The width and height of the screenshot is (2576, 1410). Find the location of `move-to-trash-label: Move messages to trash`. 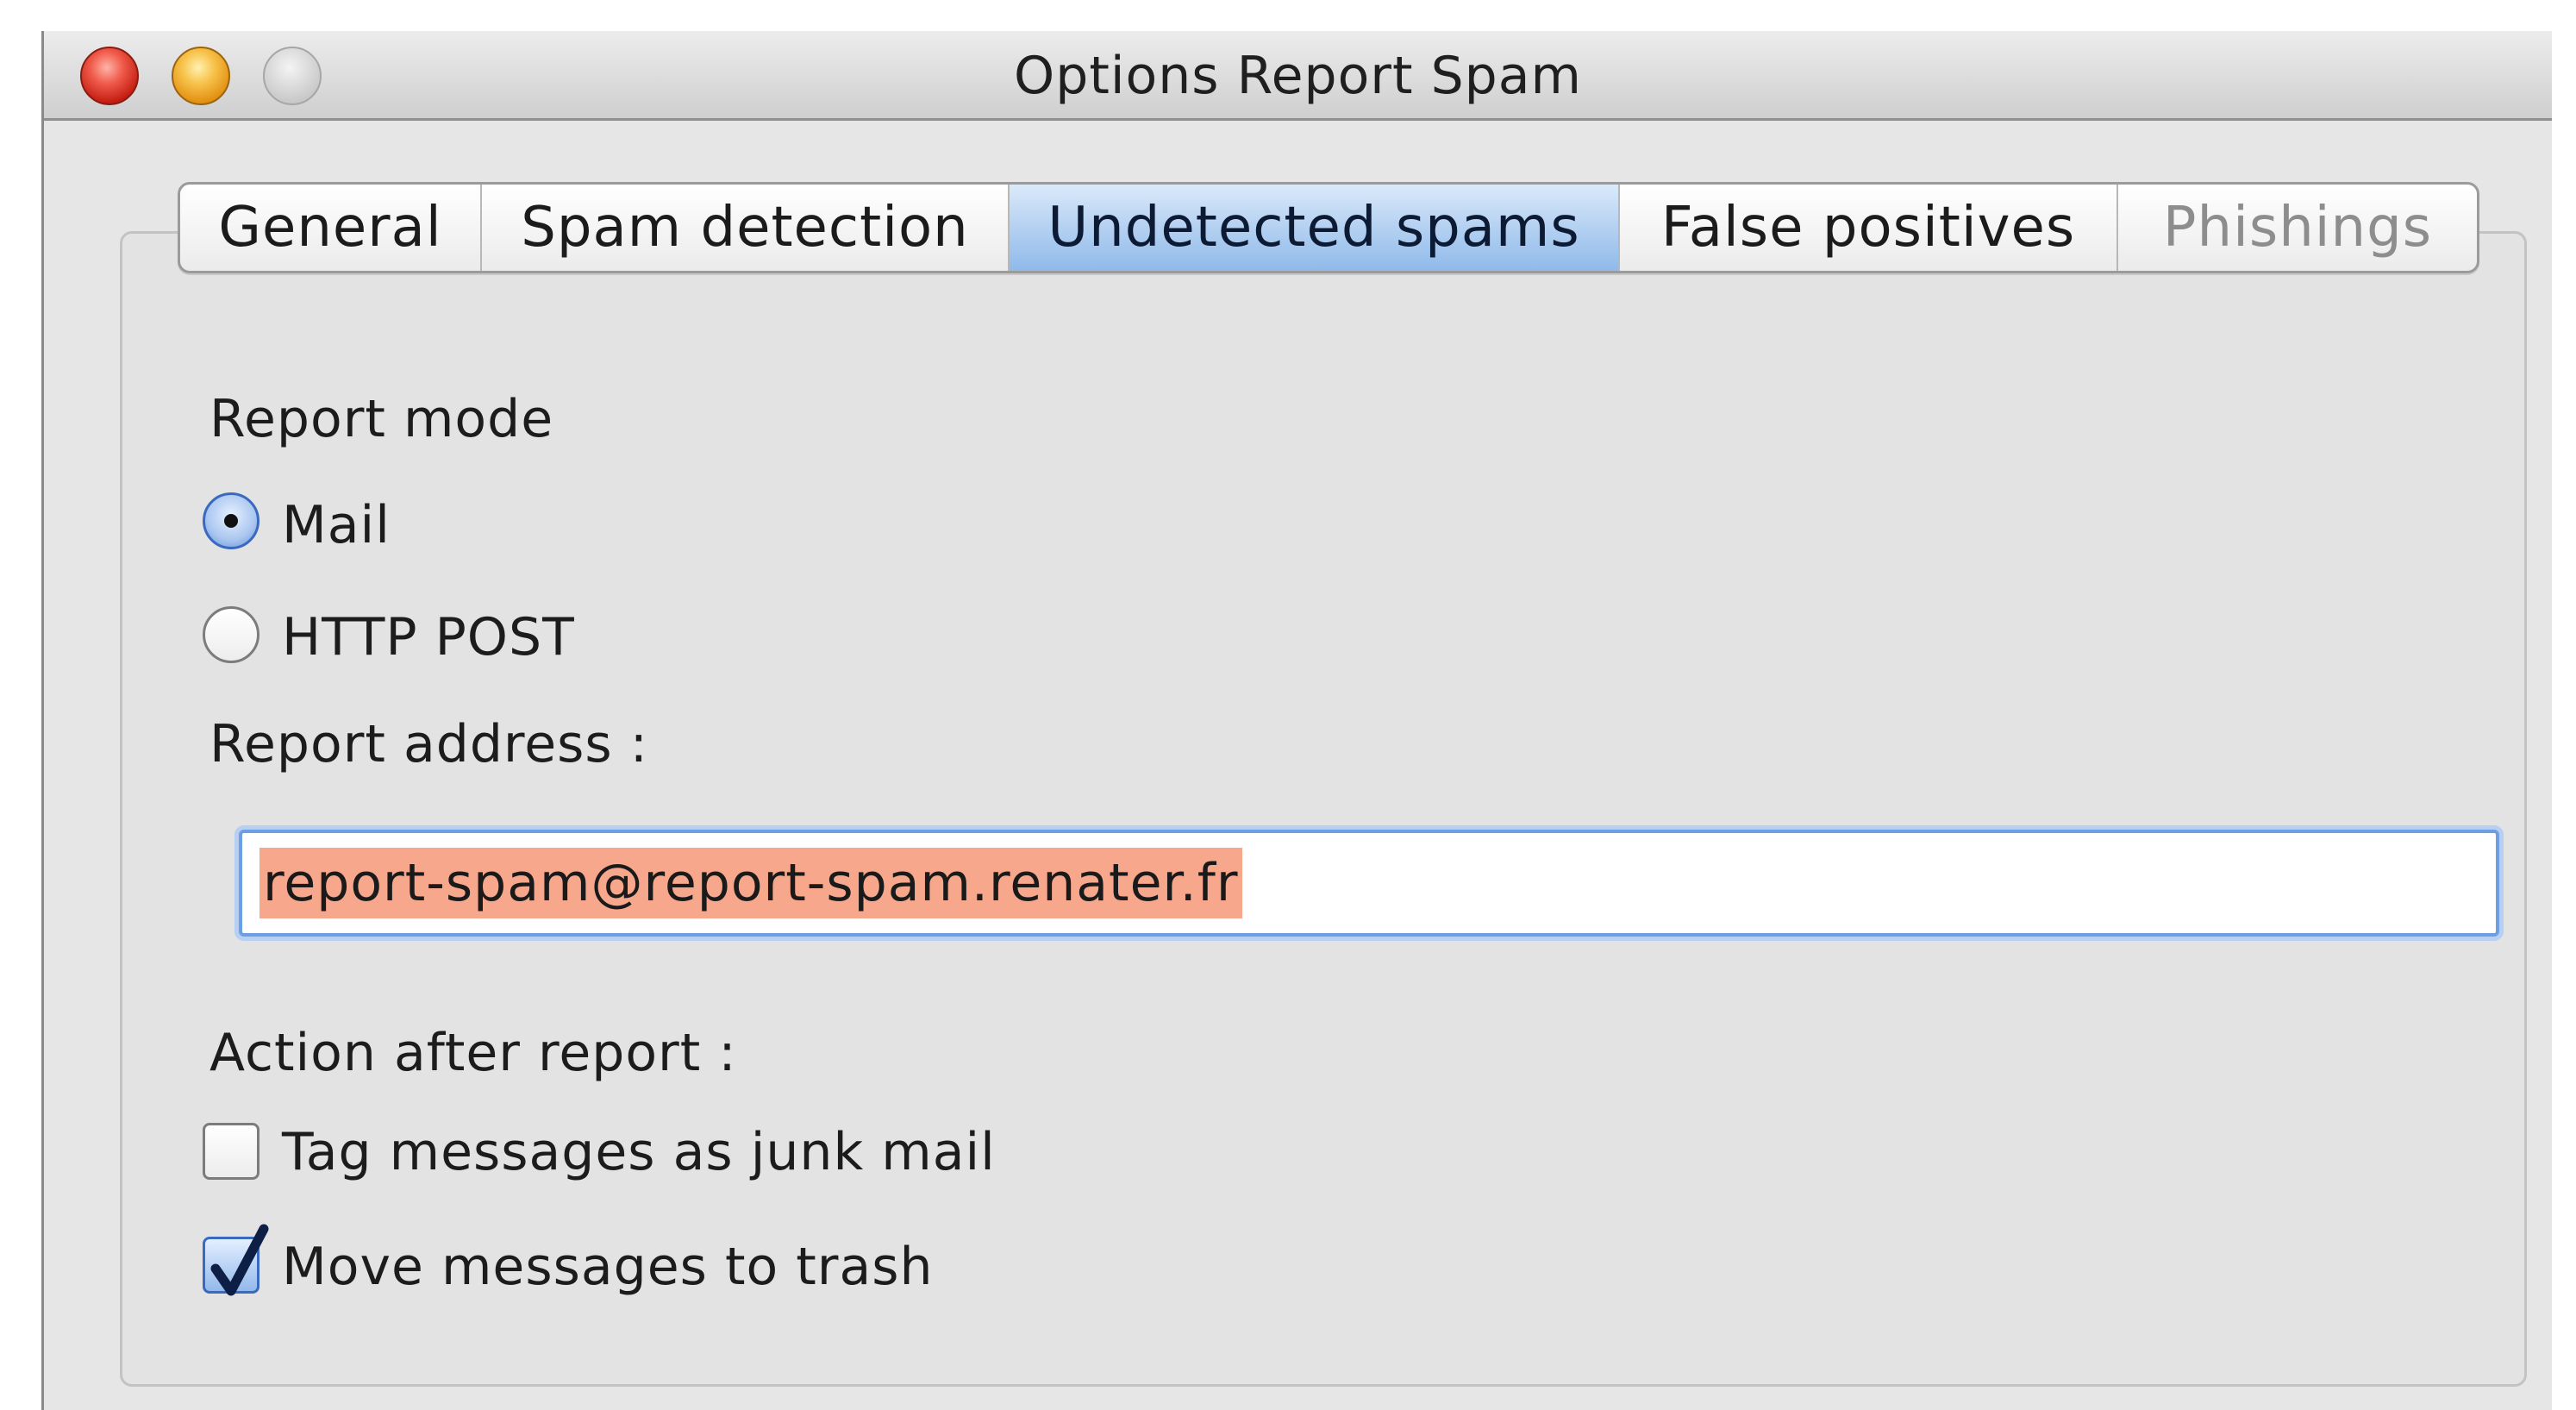

move-to-trash-label: Move messages to trash is located at coordinates (608, 1267).